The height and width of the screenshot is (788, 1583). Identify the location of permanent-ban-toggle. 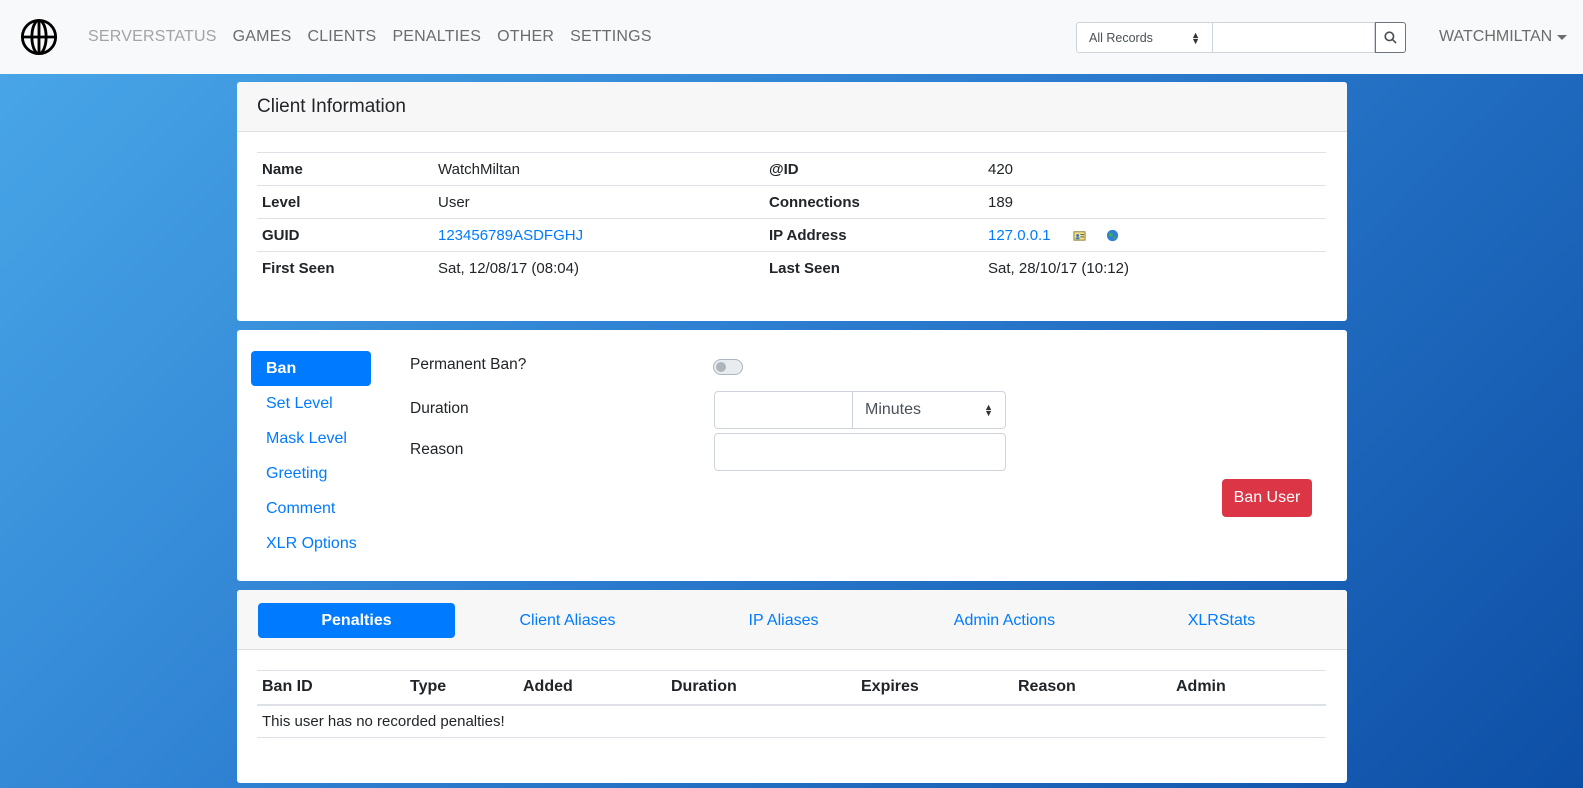
(728, 367).